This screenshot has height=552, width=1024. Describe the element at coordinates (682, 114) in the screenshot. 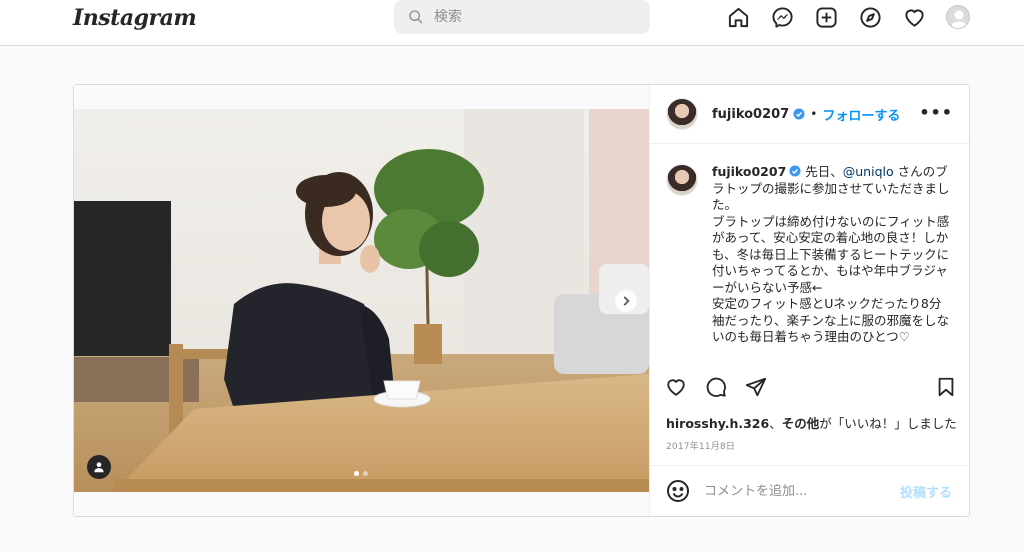

I see `author-avatar` at that location.